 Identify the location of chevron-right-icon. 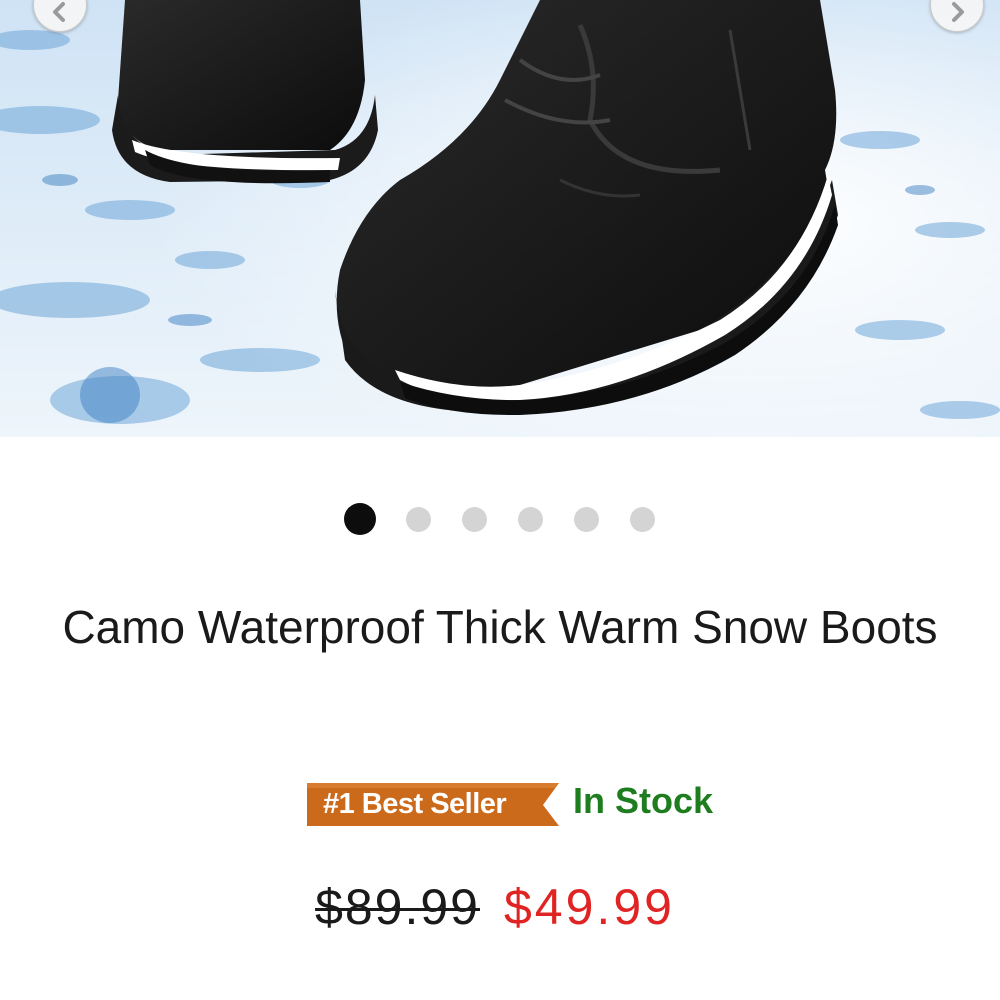
(958, 12).